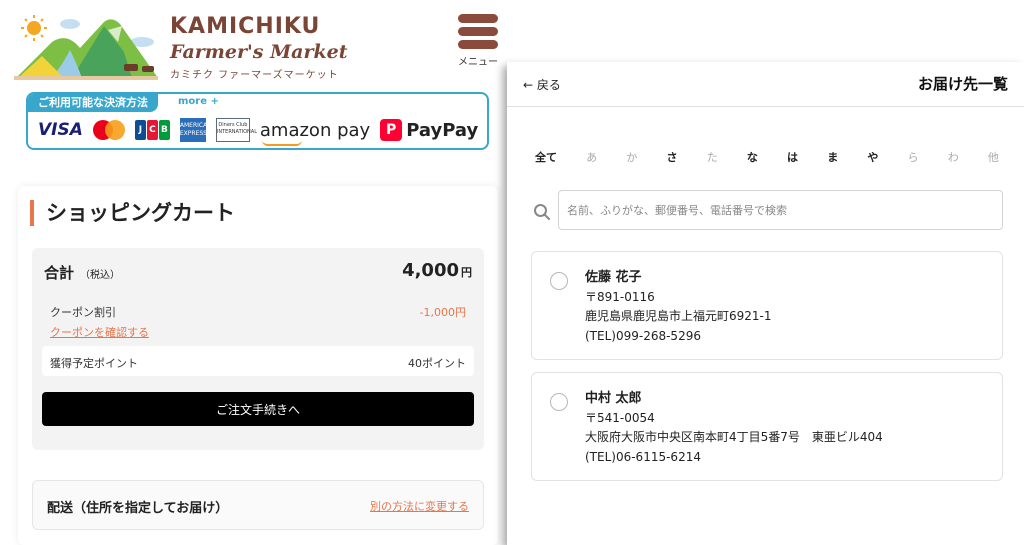  I want to click on menu-icon, so click(478, 31).